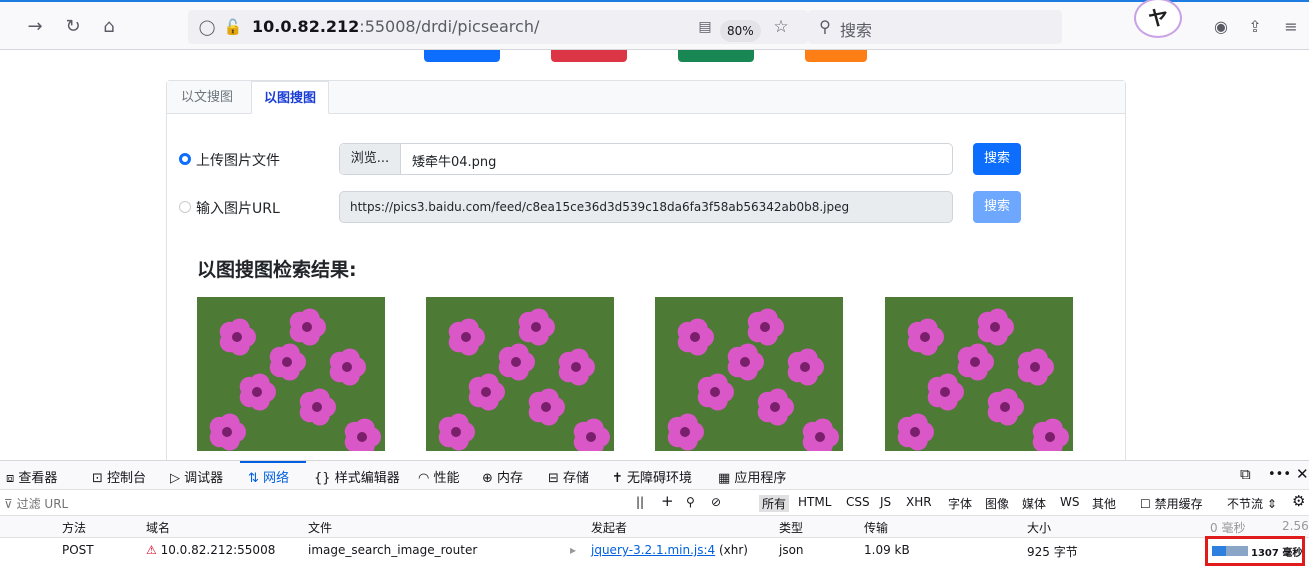 This screenshot has height=586, width=1309. What do you see at coordinates (646, 97) in the screenshot?
I see `search-tabs: 以文搜图 以图搜图` at bounding box center [646, 97].